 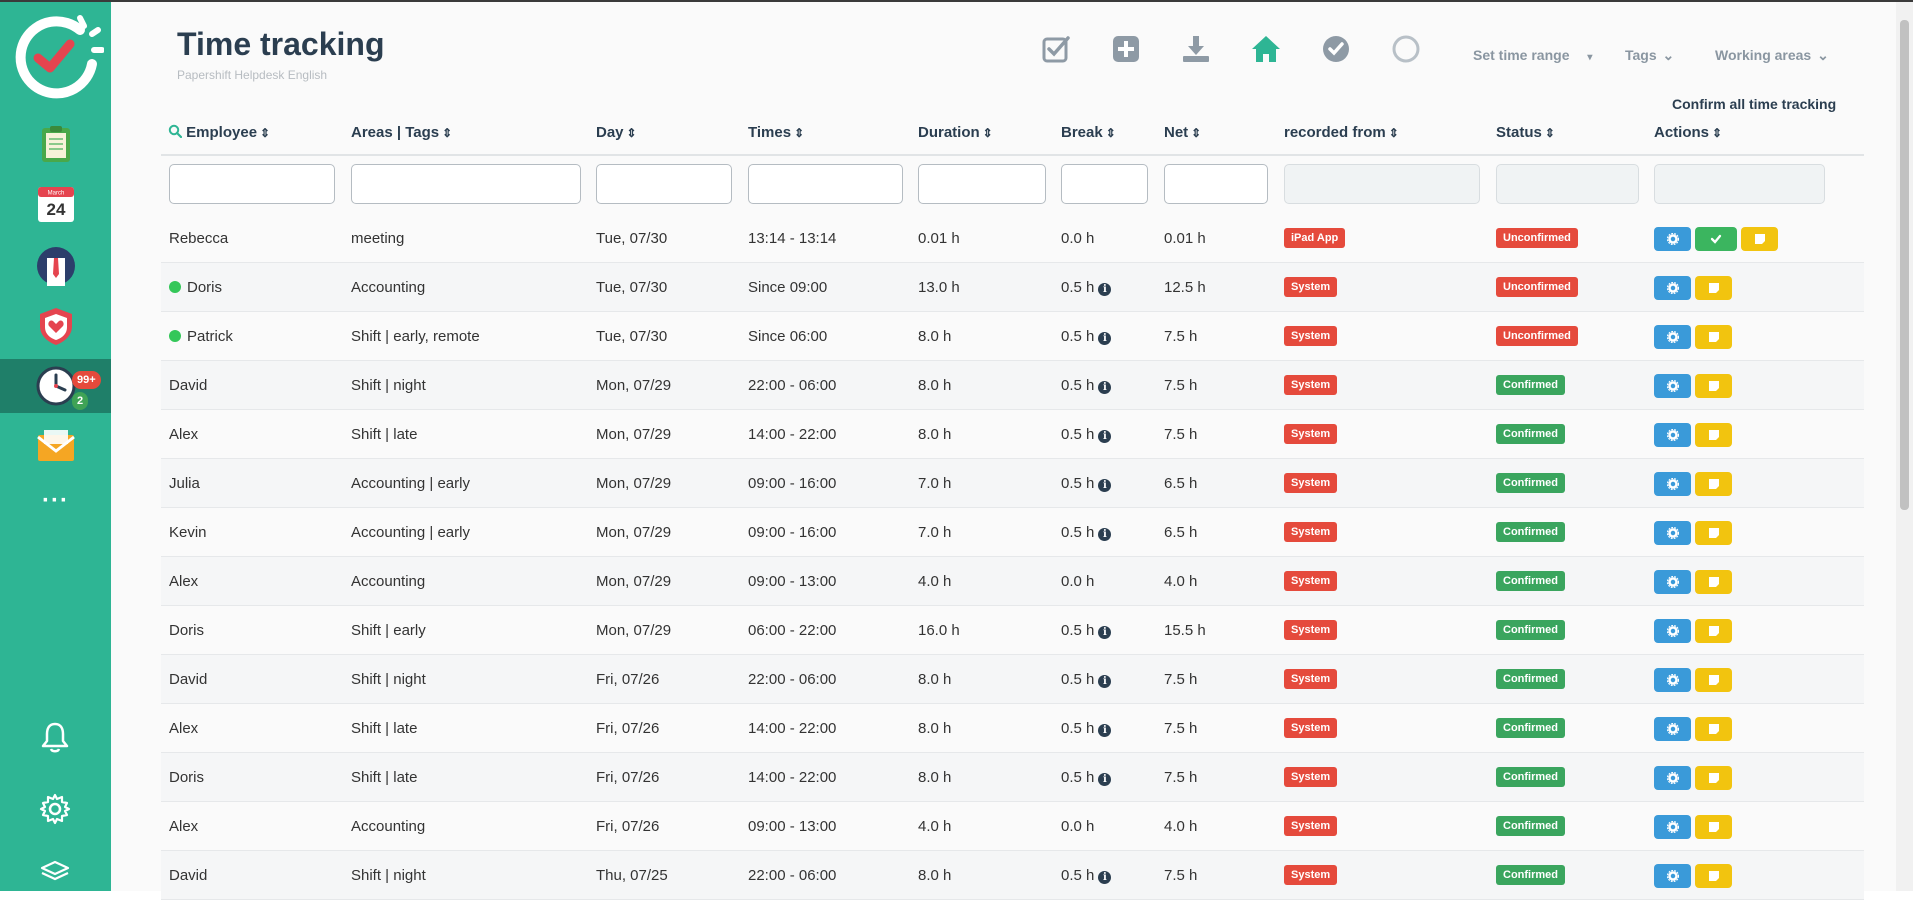 What do you see at coordinates (1754, 104) in the screenshot?
I see `confirm-all-link: Confirm all time tracking` at bounding box center [1754, 104].